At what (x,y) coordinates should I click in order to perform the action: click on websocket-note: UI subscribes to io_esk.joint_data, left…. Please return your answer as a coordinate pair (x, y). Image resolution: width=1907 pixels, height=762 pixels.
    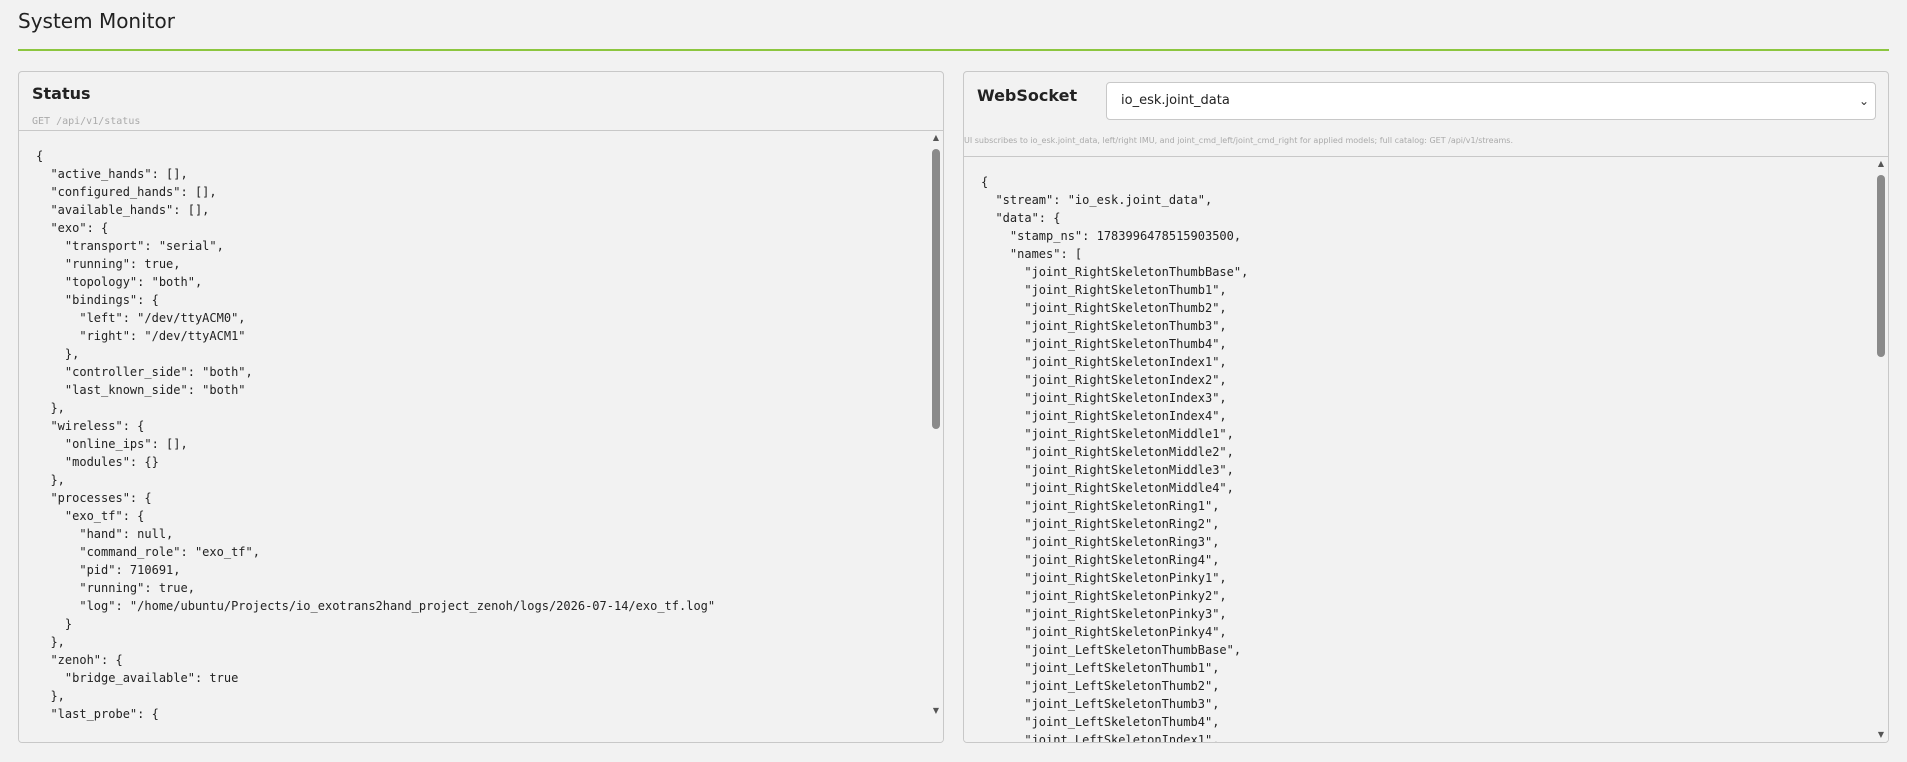
    Looking at the image, I should click on (1238, 140).